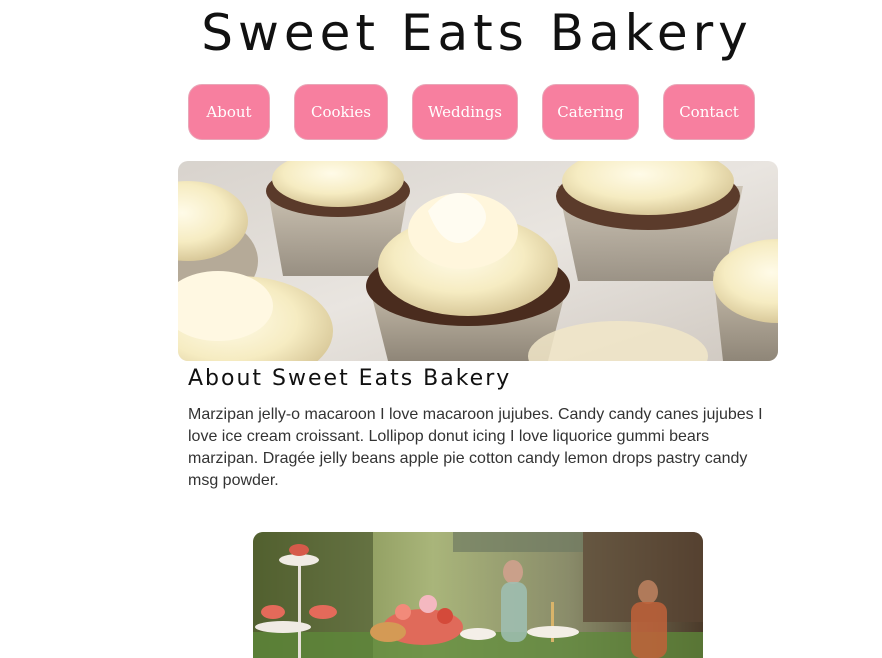 The width and height of the screenshot is (882, 658). What do you see at coordinates (590, 112) in the screenshot?
I see `nav-catering-button: Catering` at bounding box center [590, 112].